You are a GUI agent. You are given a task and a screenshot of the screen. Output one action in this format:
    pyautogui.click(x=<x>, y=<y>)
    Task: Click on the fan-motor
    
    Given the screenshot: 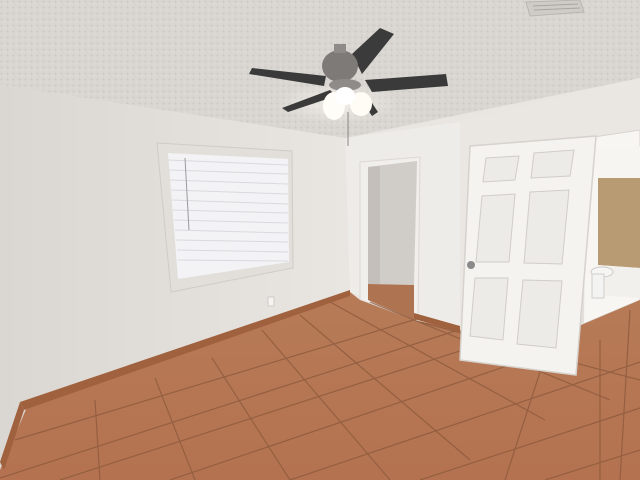 What is the action you would take?
    pyautogui.click(x=340, y=66)
    